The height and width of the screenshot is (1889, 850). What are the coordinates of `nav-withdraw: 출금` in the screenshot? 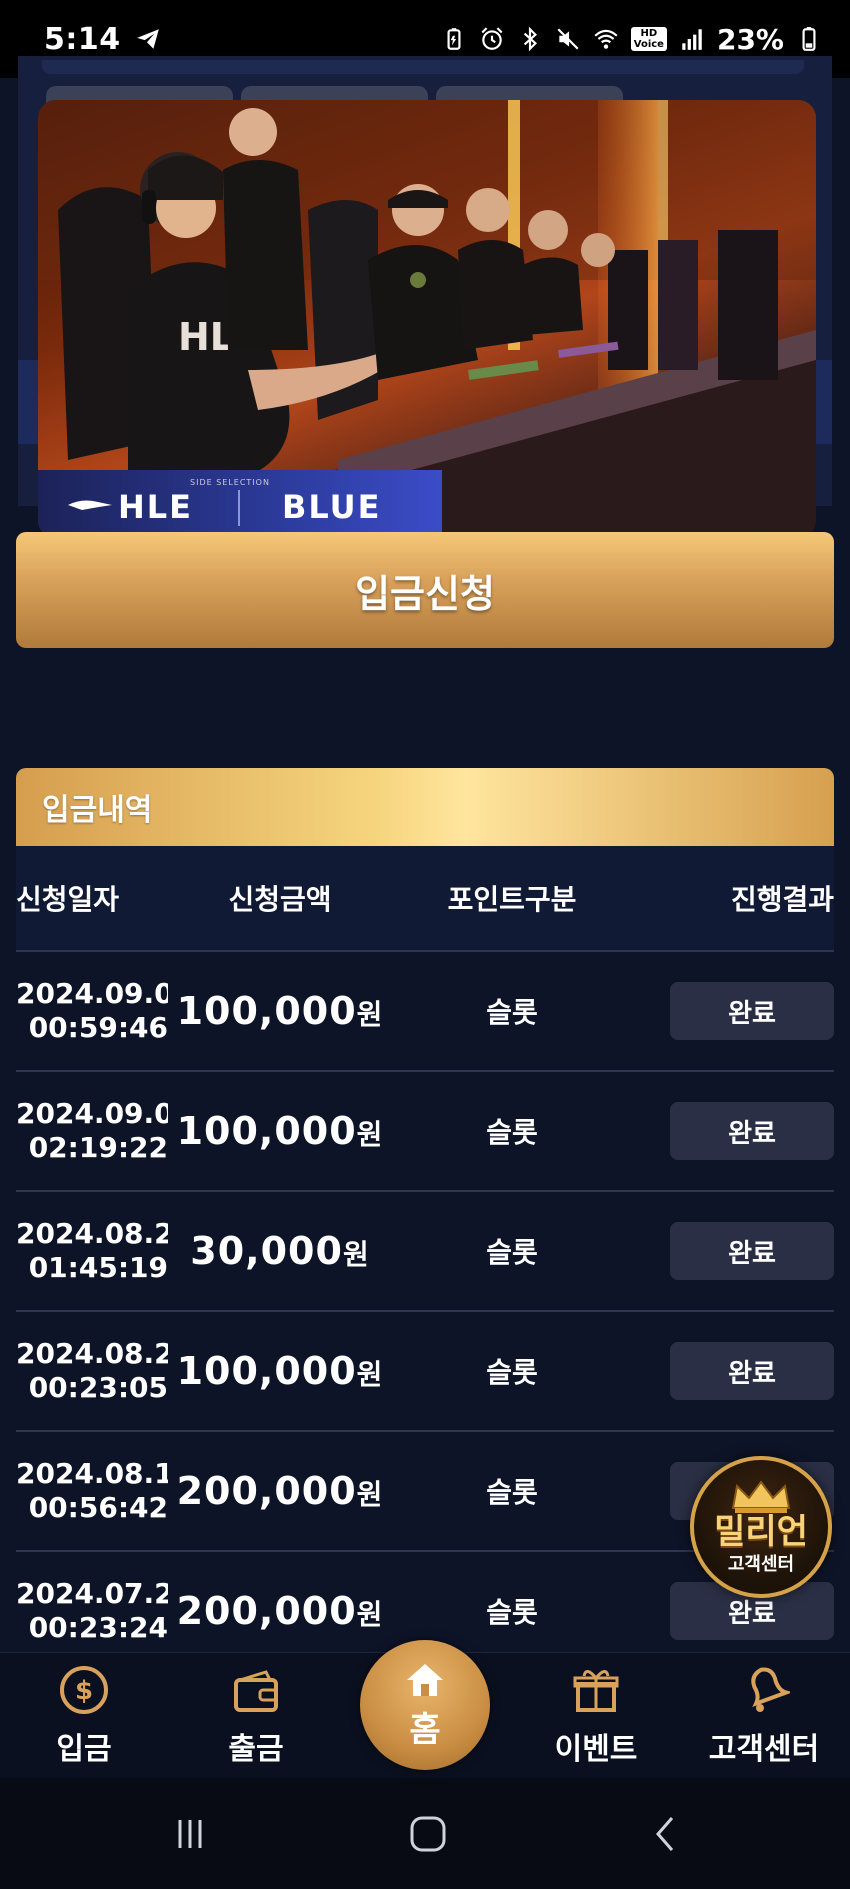 It's located at (256, 1716).